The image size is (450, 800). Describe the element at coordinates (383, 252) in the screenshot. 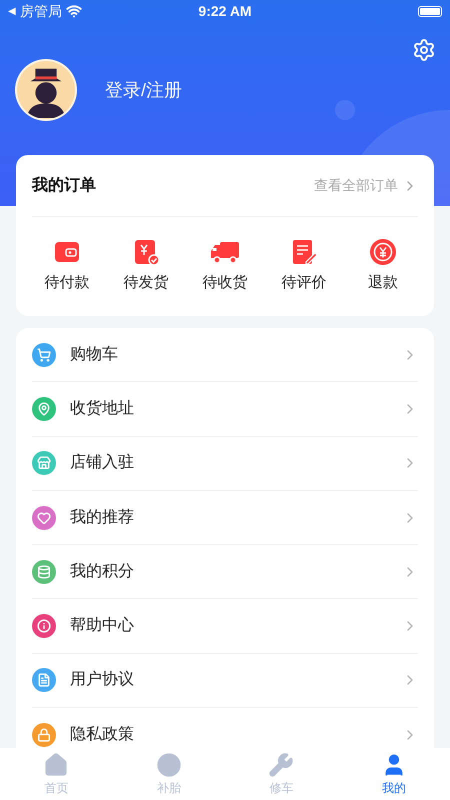

I see `refund-icon` at that location.